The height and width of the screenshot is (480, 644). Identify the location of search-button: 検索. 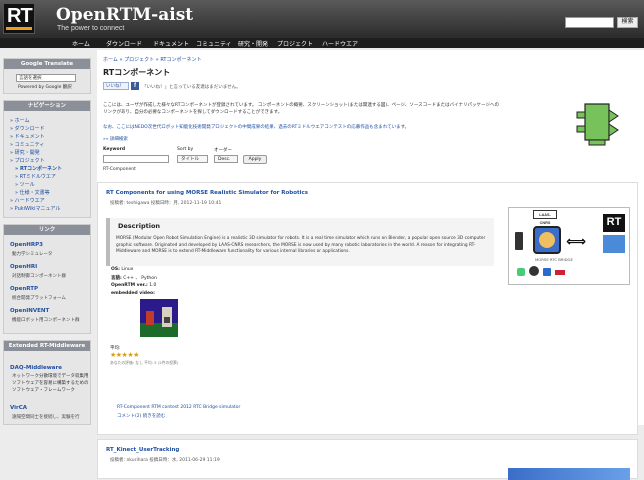
(627, 22).